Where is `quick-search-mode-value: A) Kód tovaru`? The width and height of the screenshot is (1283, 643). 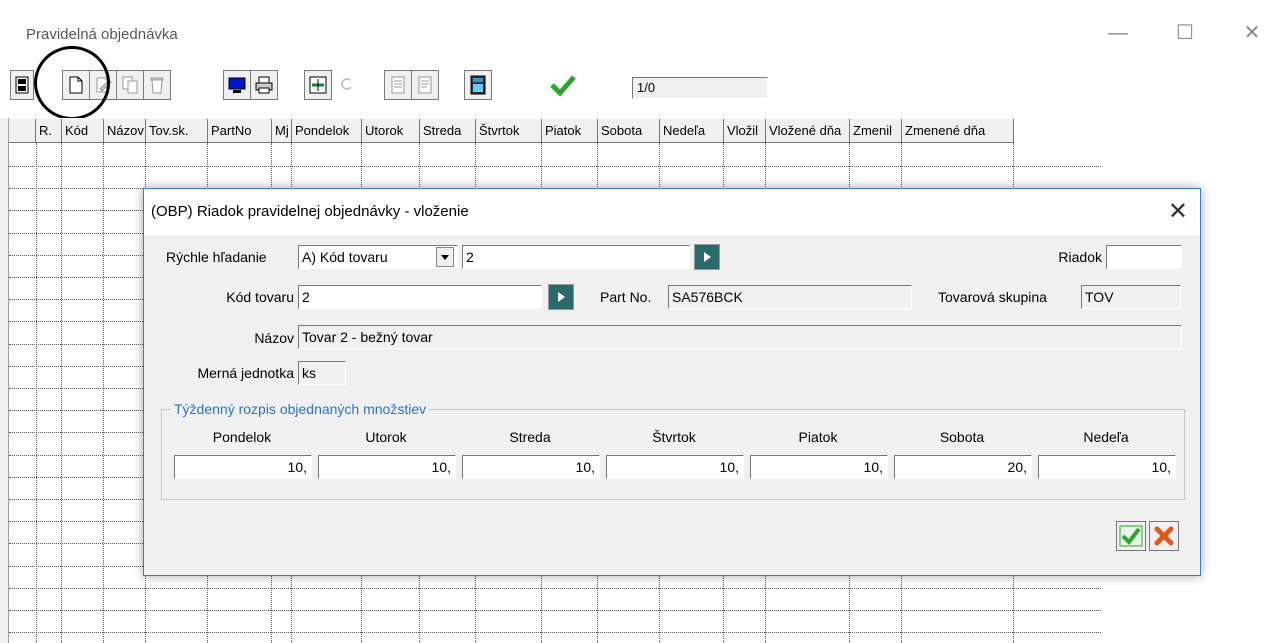 quick-search-mode-value: A) Kód tovaru is located at coordinates (345, 257).